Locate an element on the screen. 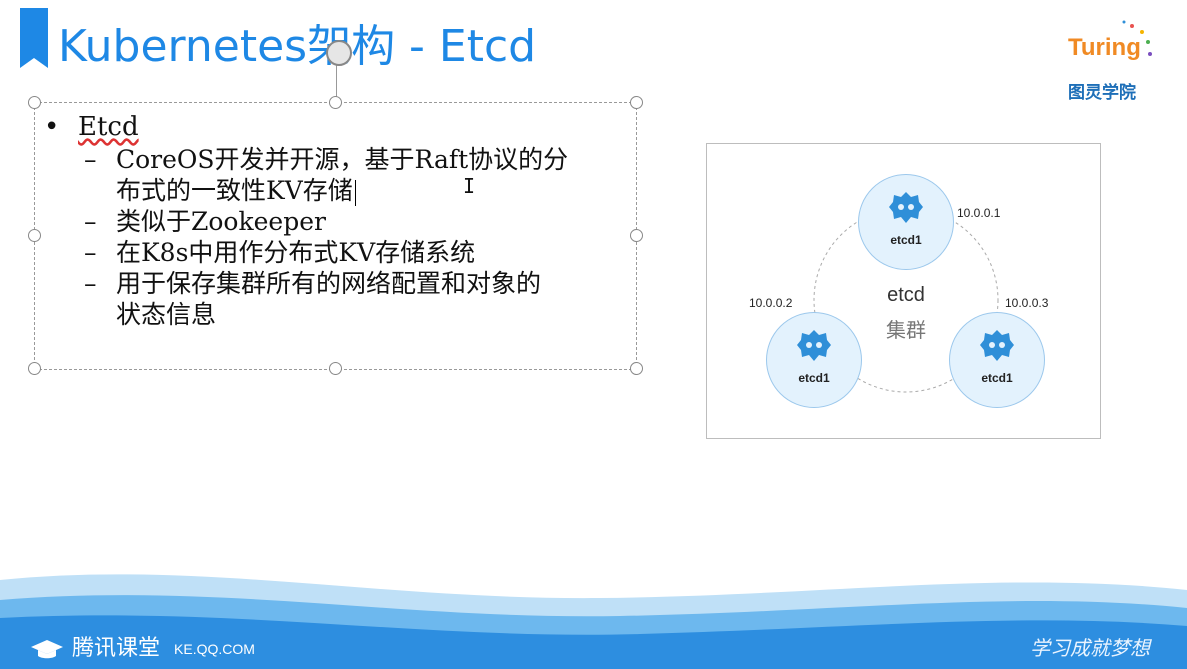  logo-text-top: Turing is located at coordinates (1104, 47).